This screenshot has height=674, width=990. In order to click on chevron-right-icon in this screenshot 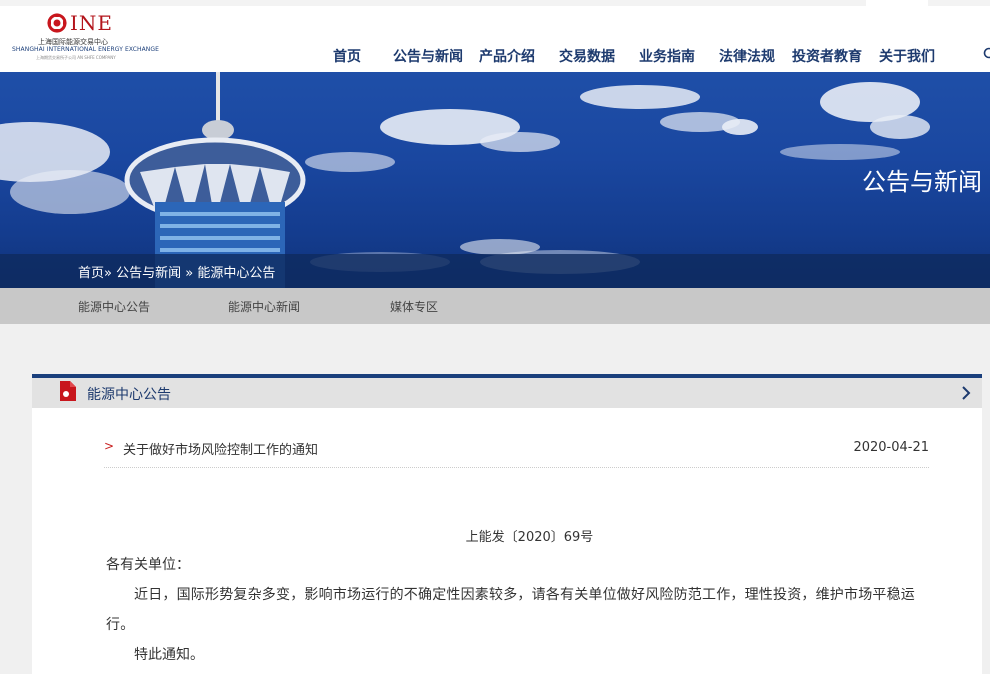, I will do `click(966, 393)`.